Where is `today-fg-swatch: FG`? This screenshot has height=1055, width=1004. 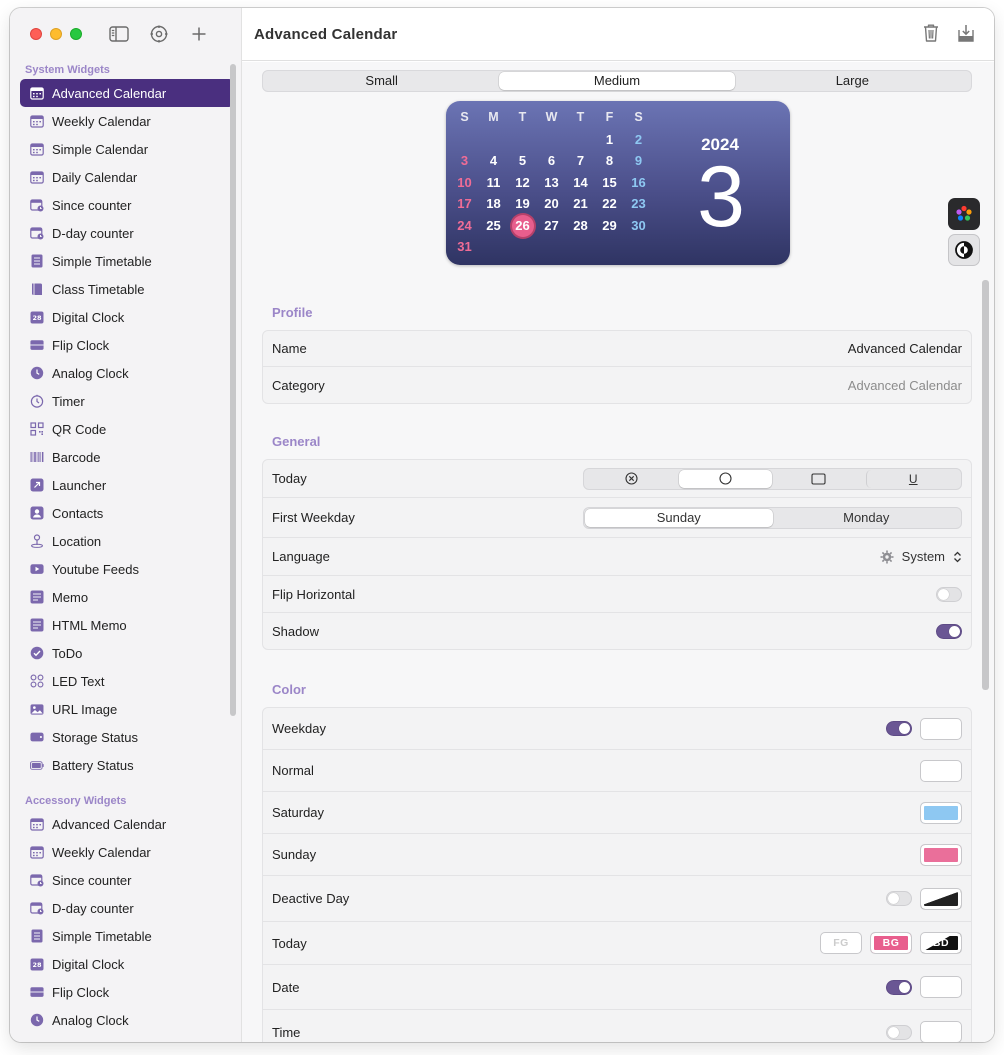 today-fg-swatch: FG is located at coordinates (841, 943).